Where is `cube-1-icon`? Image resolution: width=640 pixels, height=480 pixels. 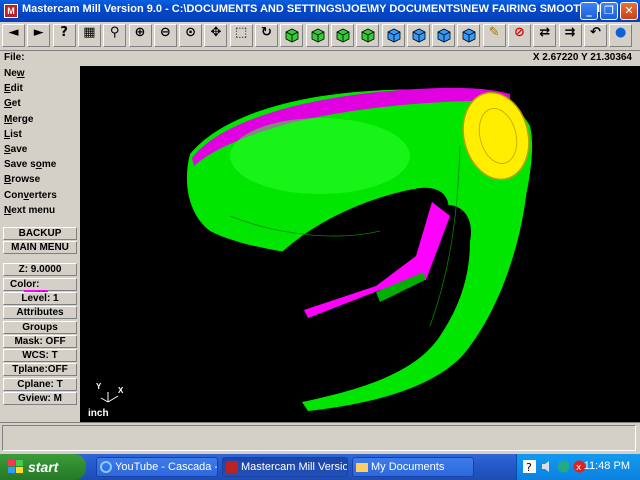
cube-1-icon is located at coordinates (393, 35).